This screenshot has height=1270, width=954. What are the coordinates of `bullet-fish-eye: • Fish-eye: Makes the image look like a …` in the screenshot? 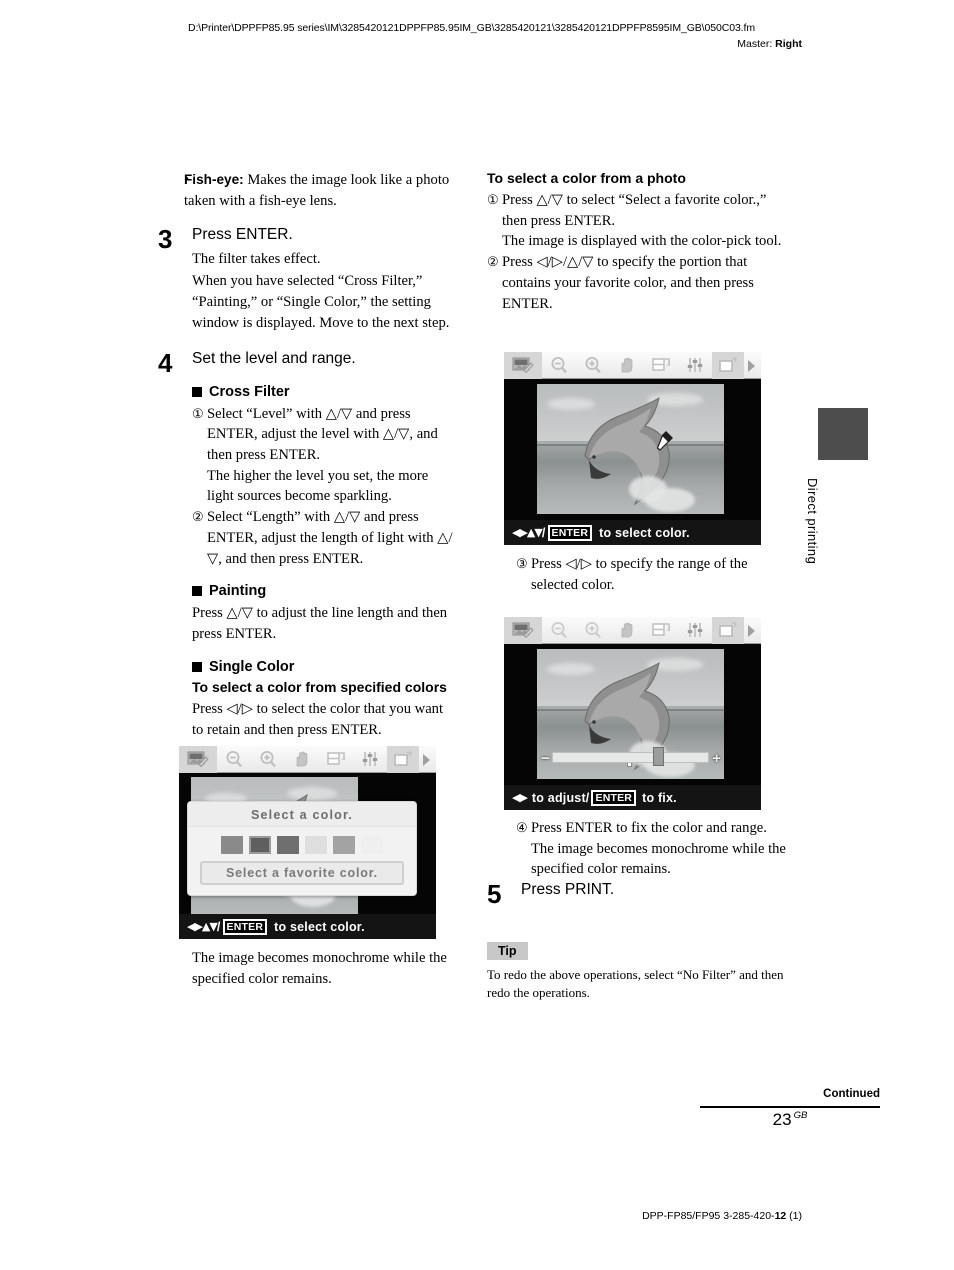 It's located at (308, 190).